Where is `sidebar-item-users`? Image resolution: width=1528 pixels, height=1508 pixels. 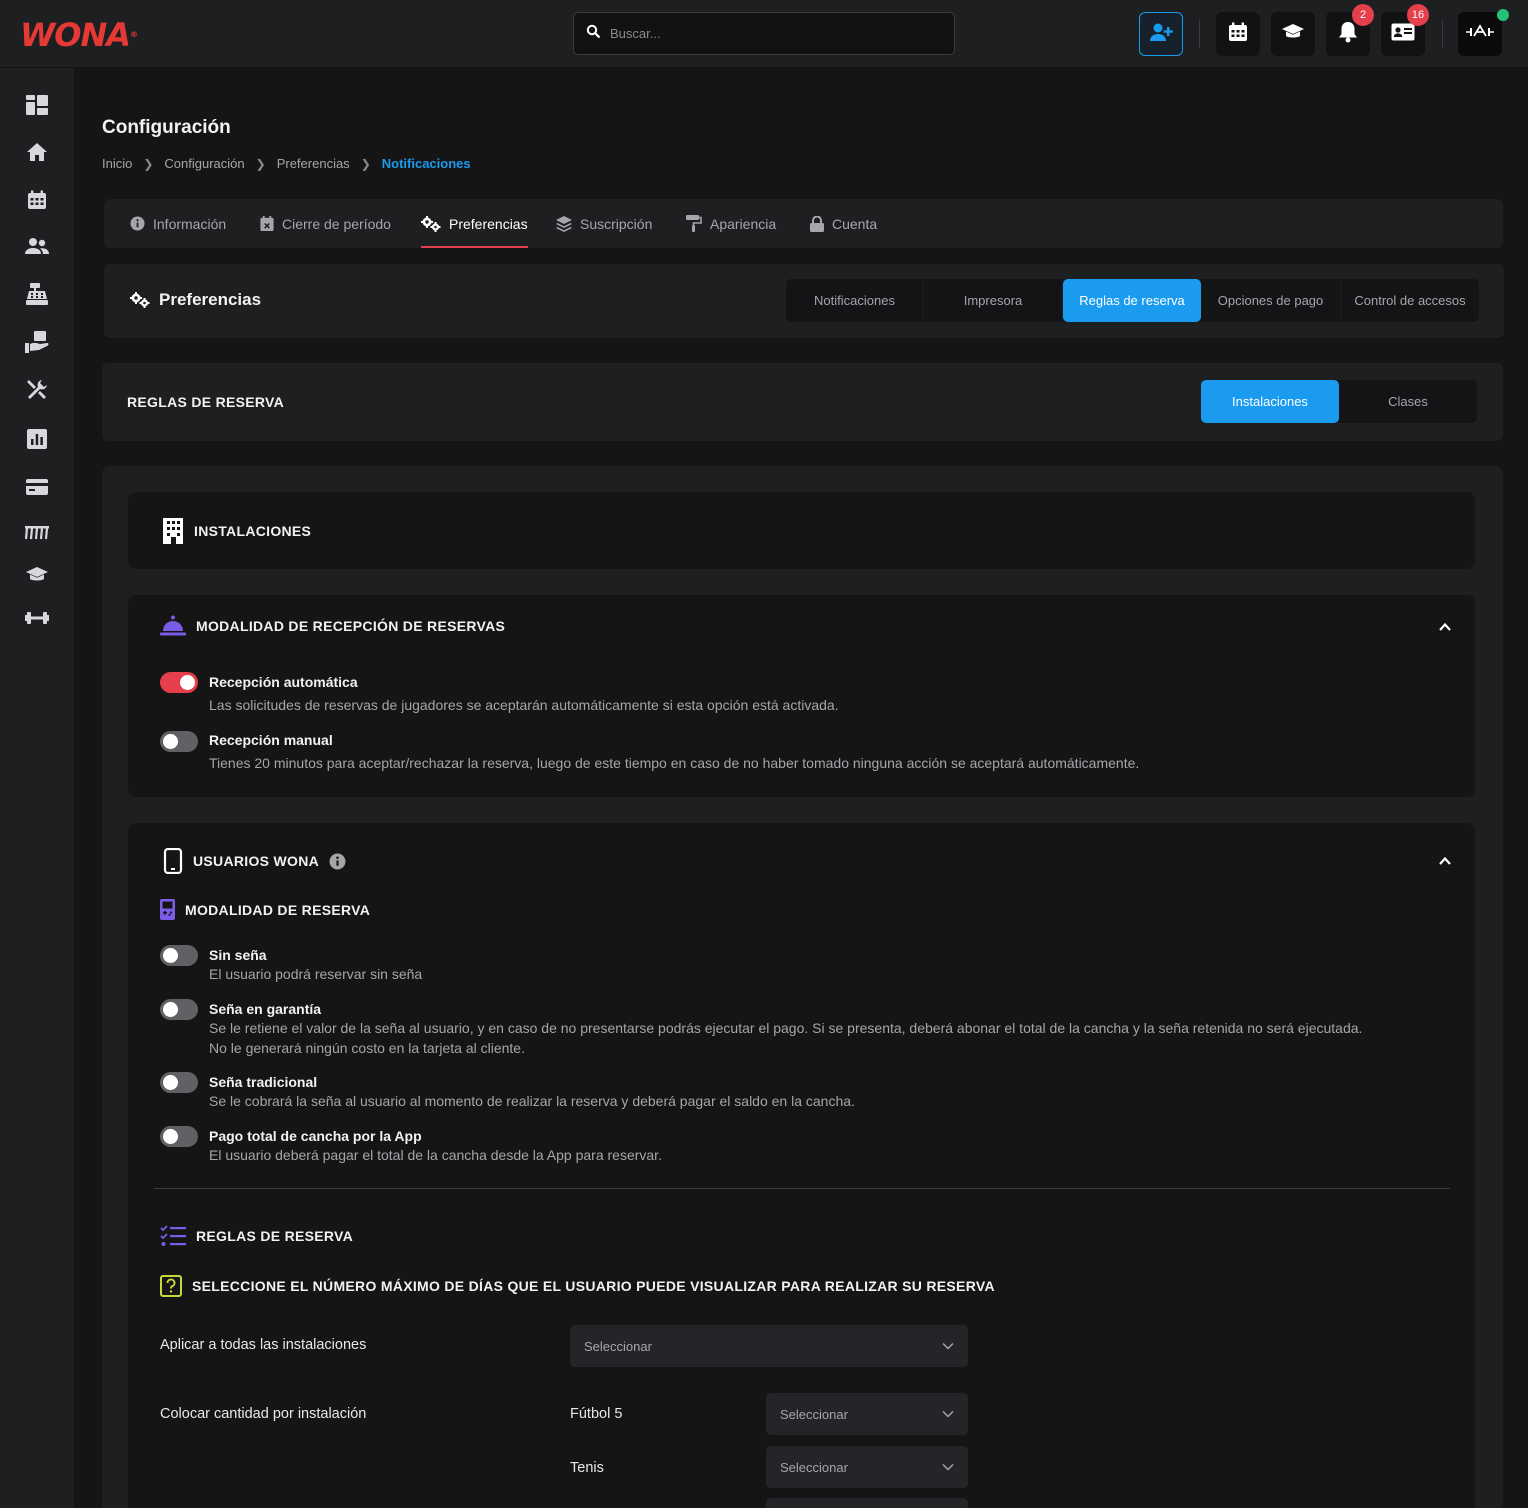 sidebar-item-users is located at coordinates (37, 246).